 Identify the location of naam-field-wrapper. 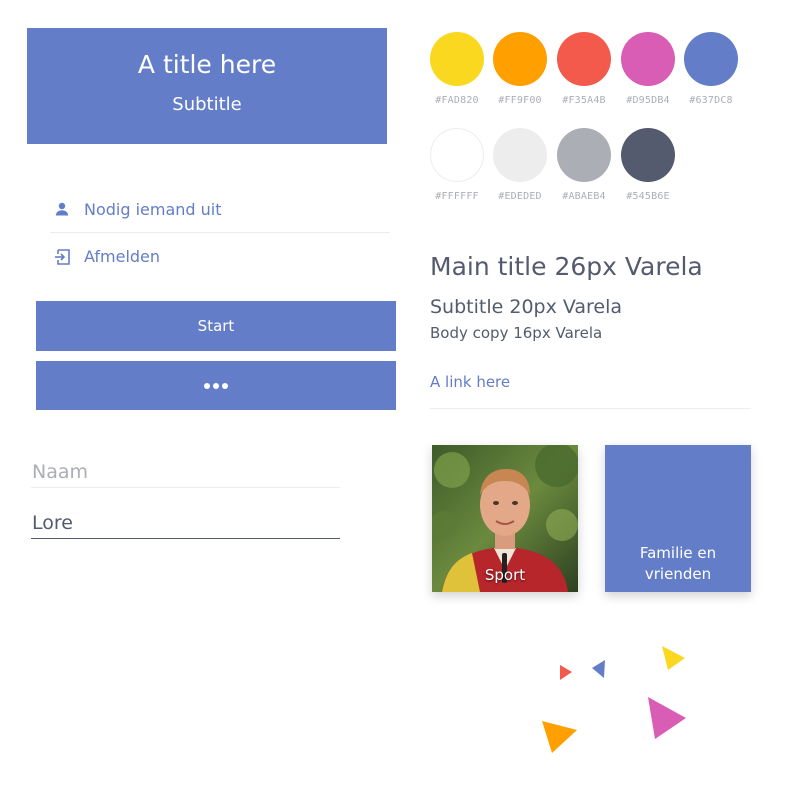
(186, 474).